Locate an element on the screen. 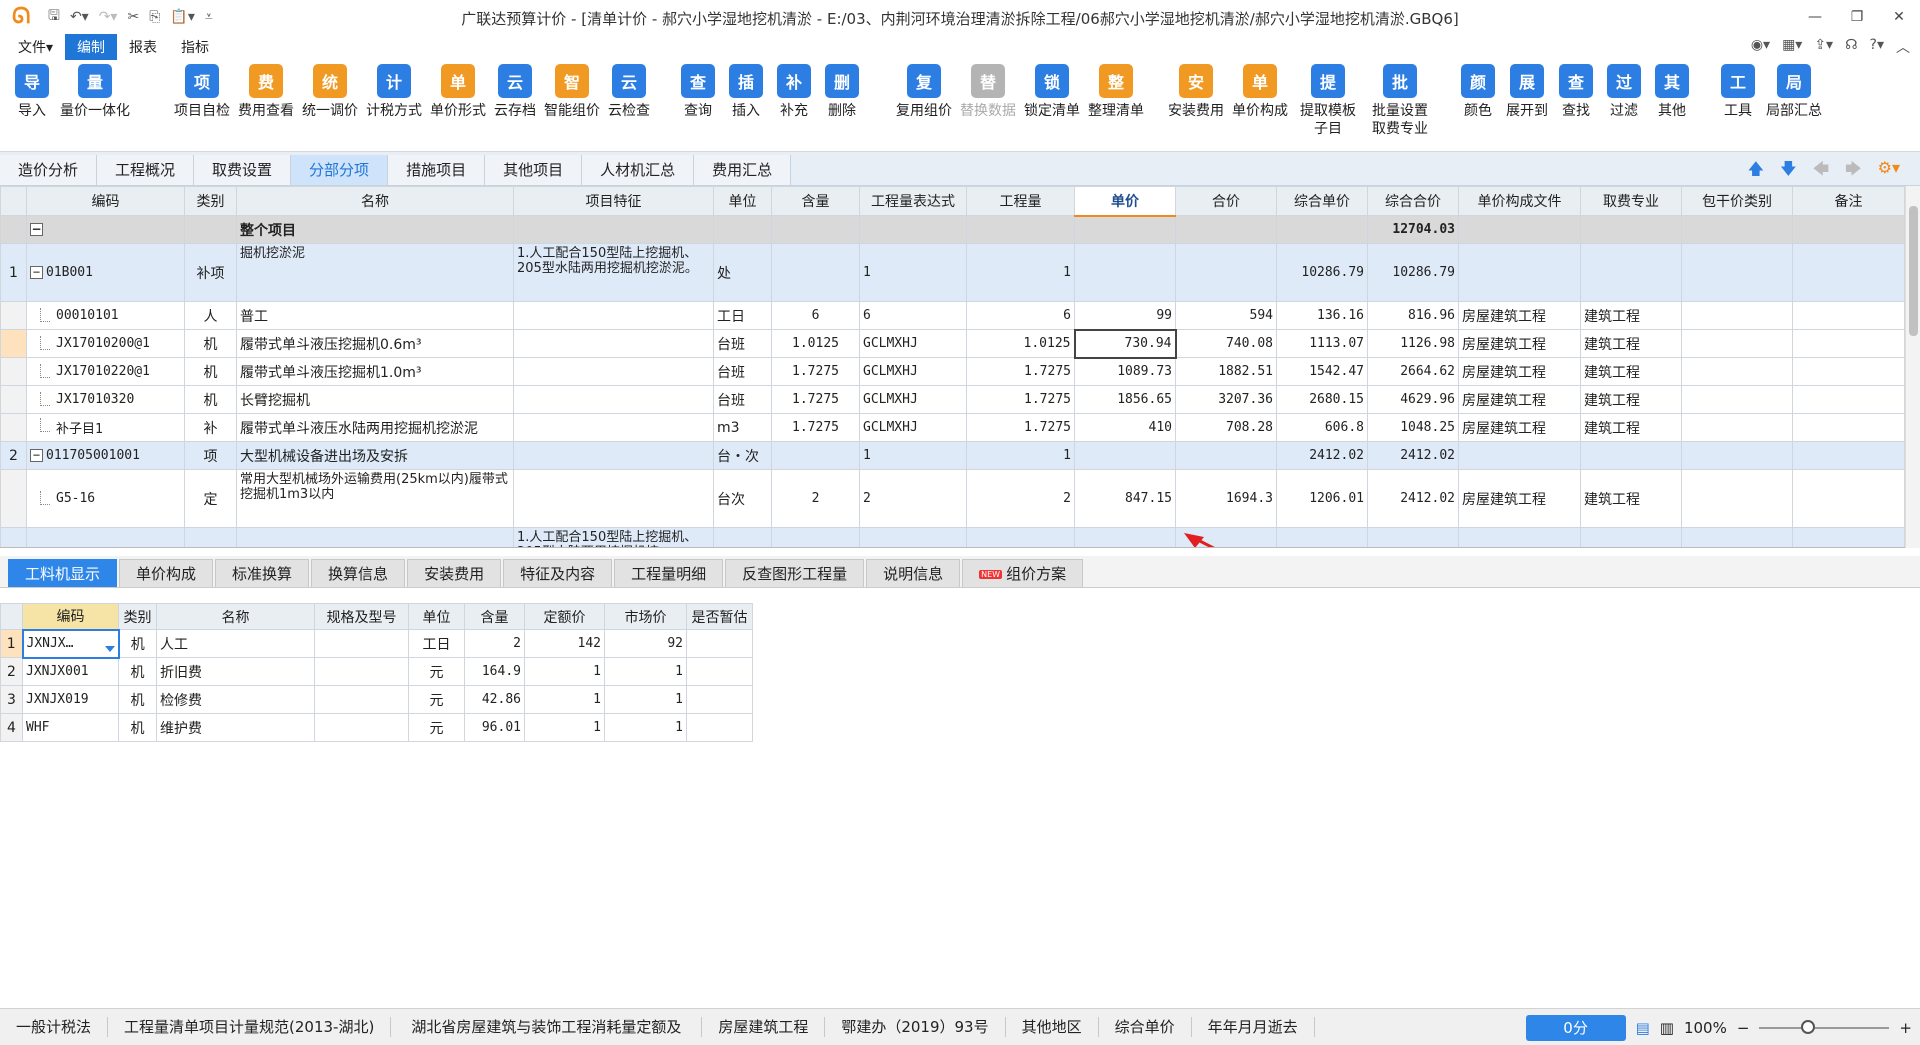 The height and width of the screenshot is (1045, 1920). redo-icon: ↷▾ is located at coordinates (108, 17).